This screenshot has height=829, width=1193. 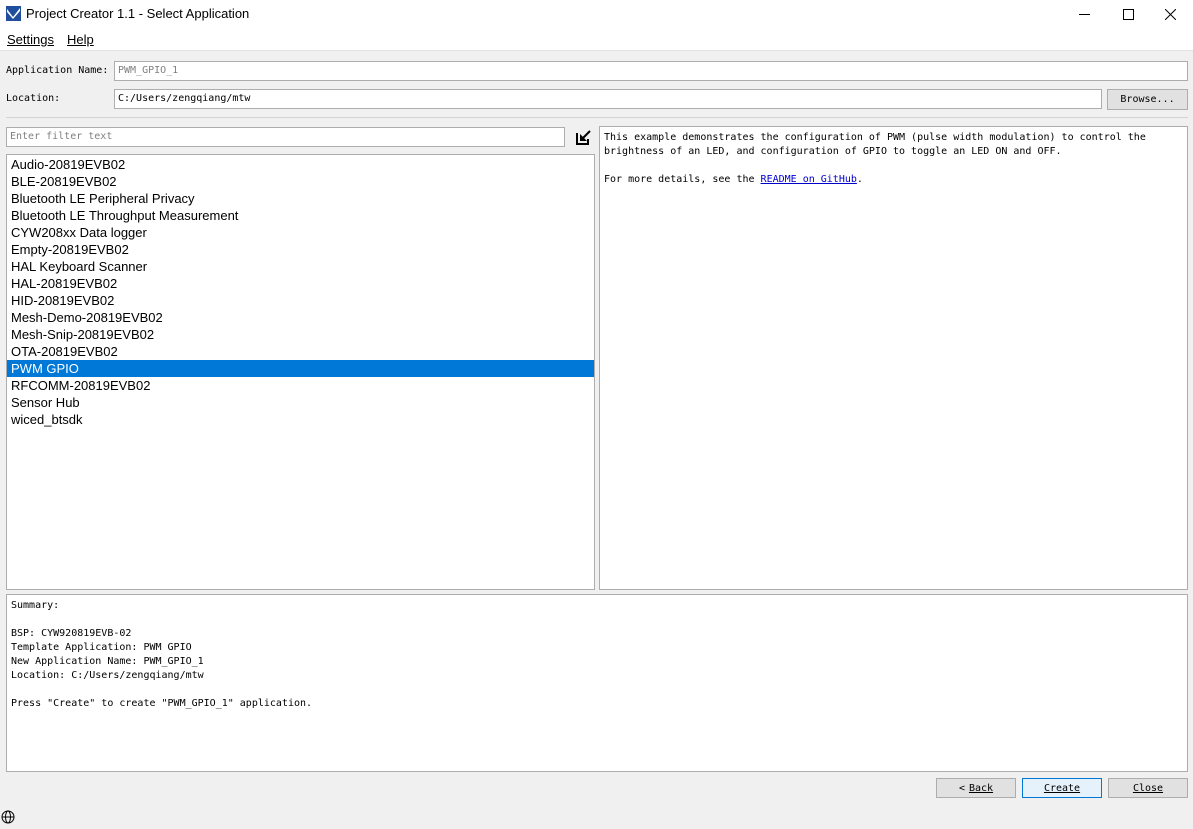 I want to click on create-label: Create, so click(x=1062, y=788).